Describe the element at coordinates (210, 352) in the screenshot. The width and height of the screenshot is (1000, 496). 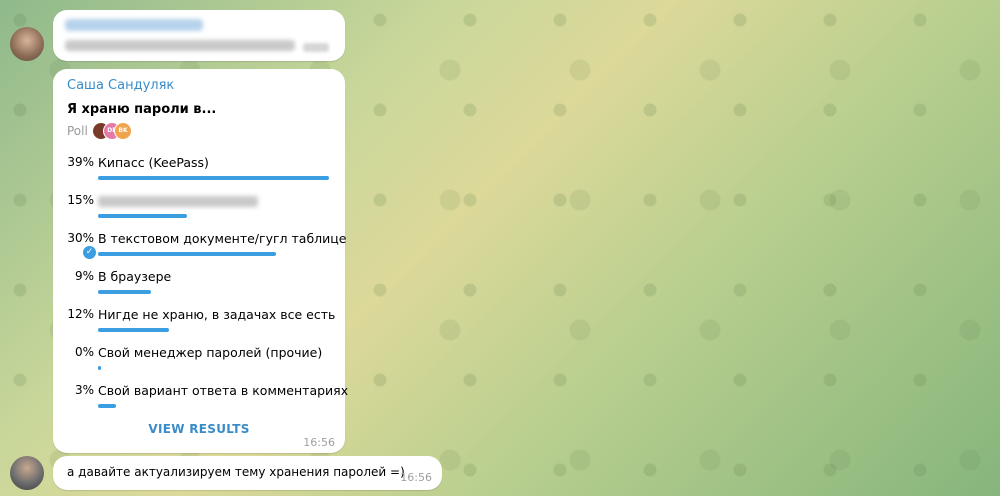
I see `option-text: Свой менеджер паролей (прочие)` at that location.